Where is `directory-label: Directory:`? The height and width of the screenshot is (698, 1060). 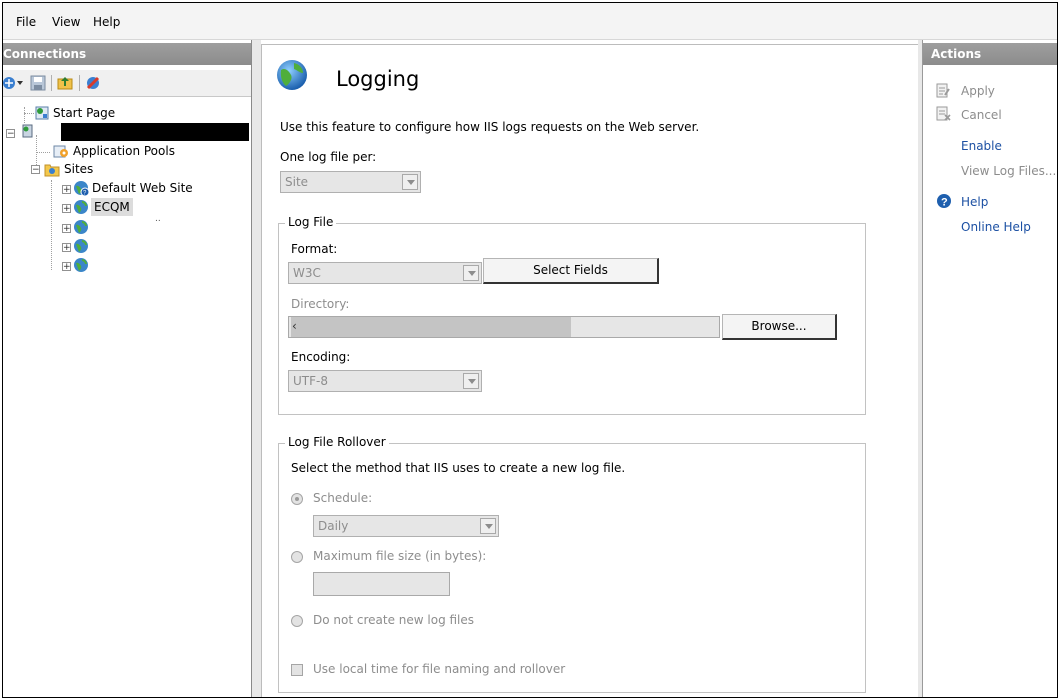 directory-label: Directory: is located at coordinates (320, 304).